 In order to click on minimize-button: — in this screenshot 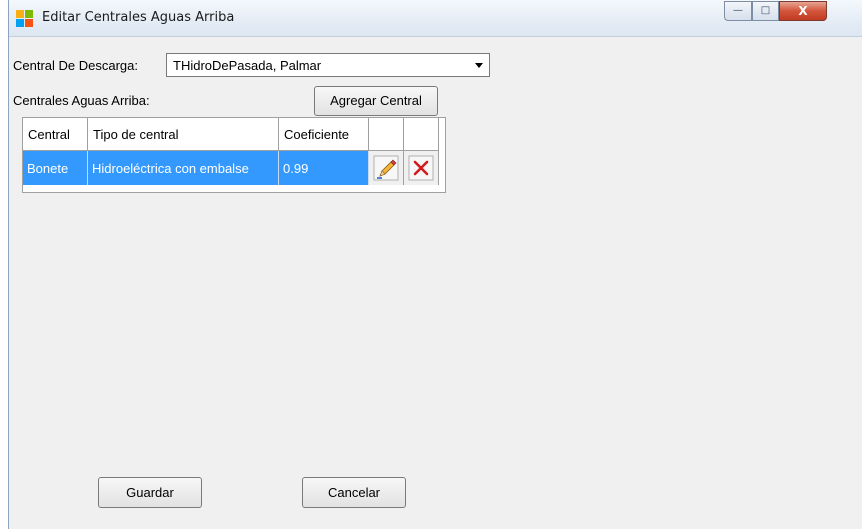, I will do `click(738, 11)`.